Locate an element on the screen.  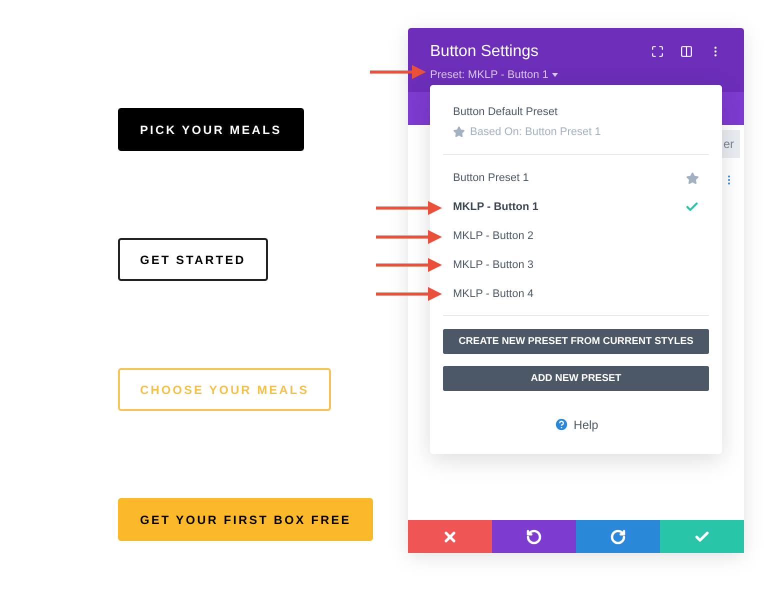
undo-button is located at coordinates (534, 536).